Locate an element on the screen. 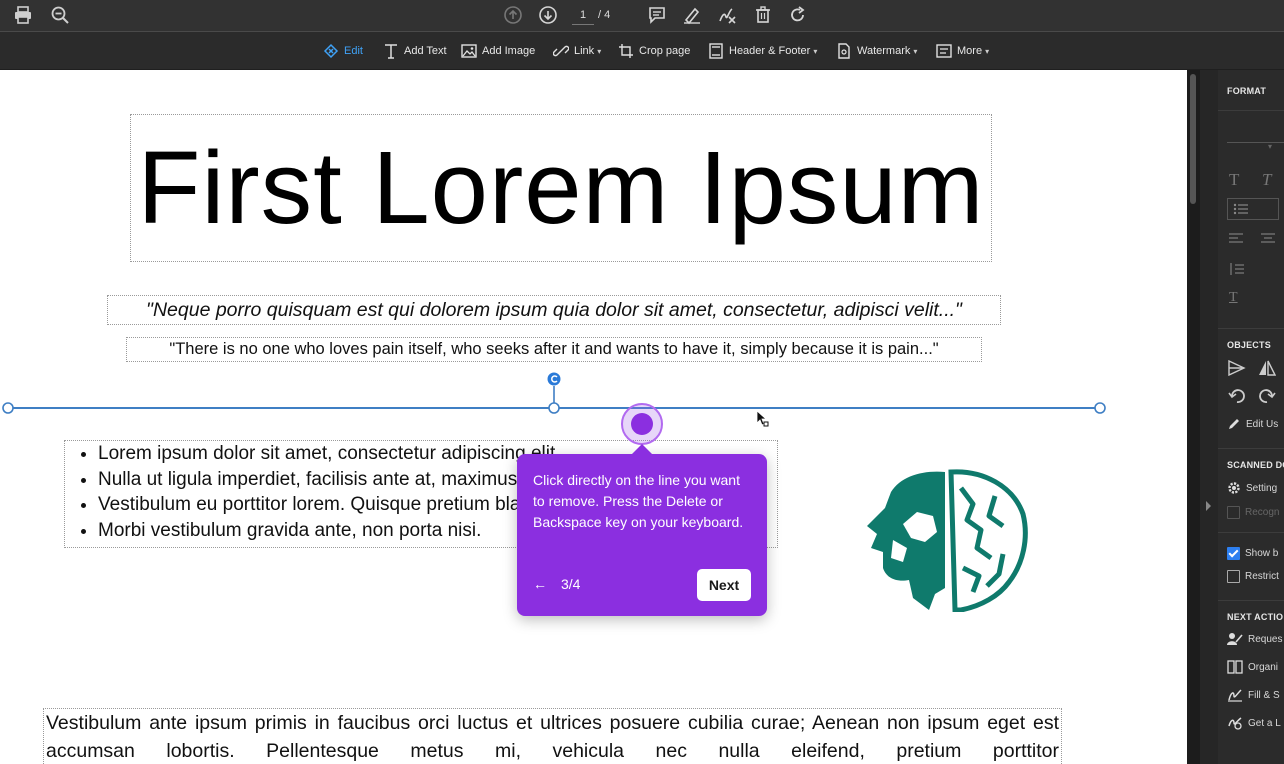 This screenshot has height=764, width=1284. line-end-handle is located at coordinates (1100, 408).